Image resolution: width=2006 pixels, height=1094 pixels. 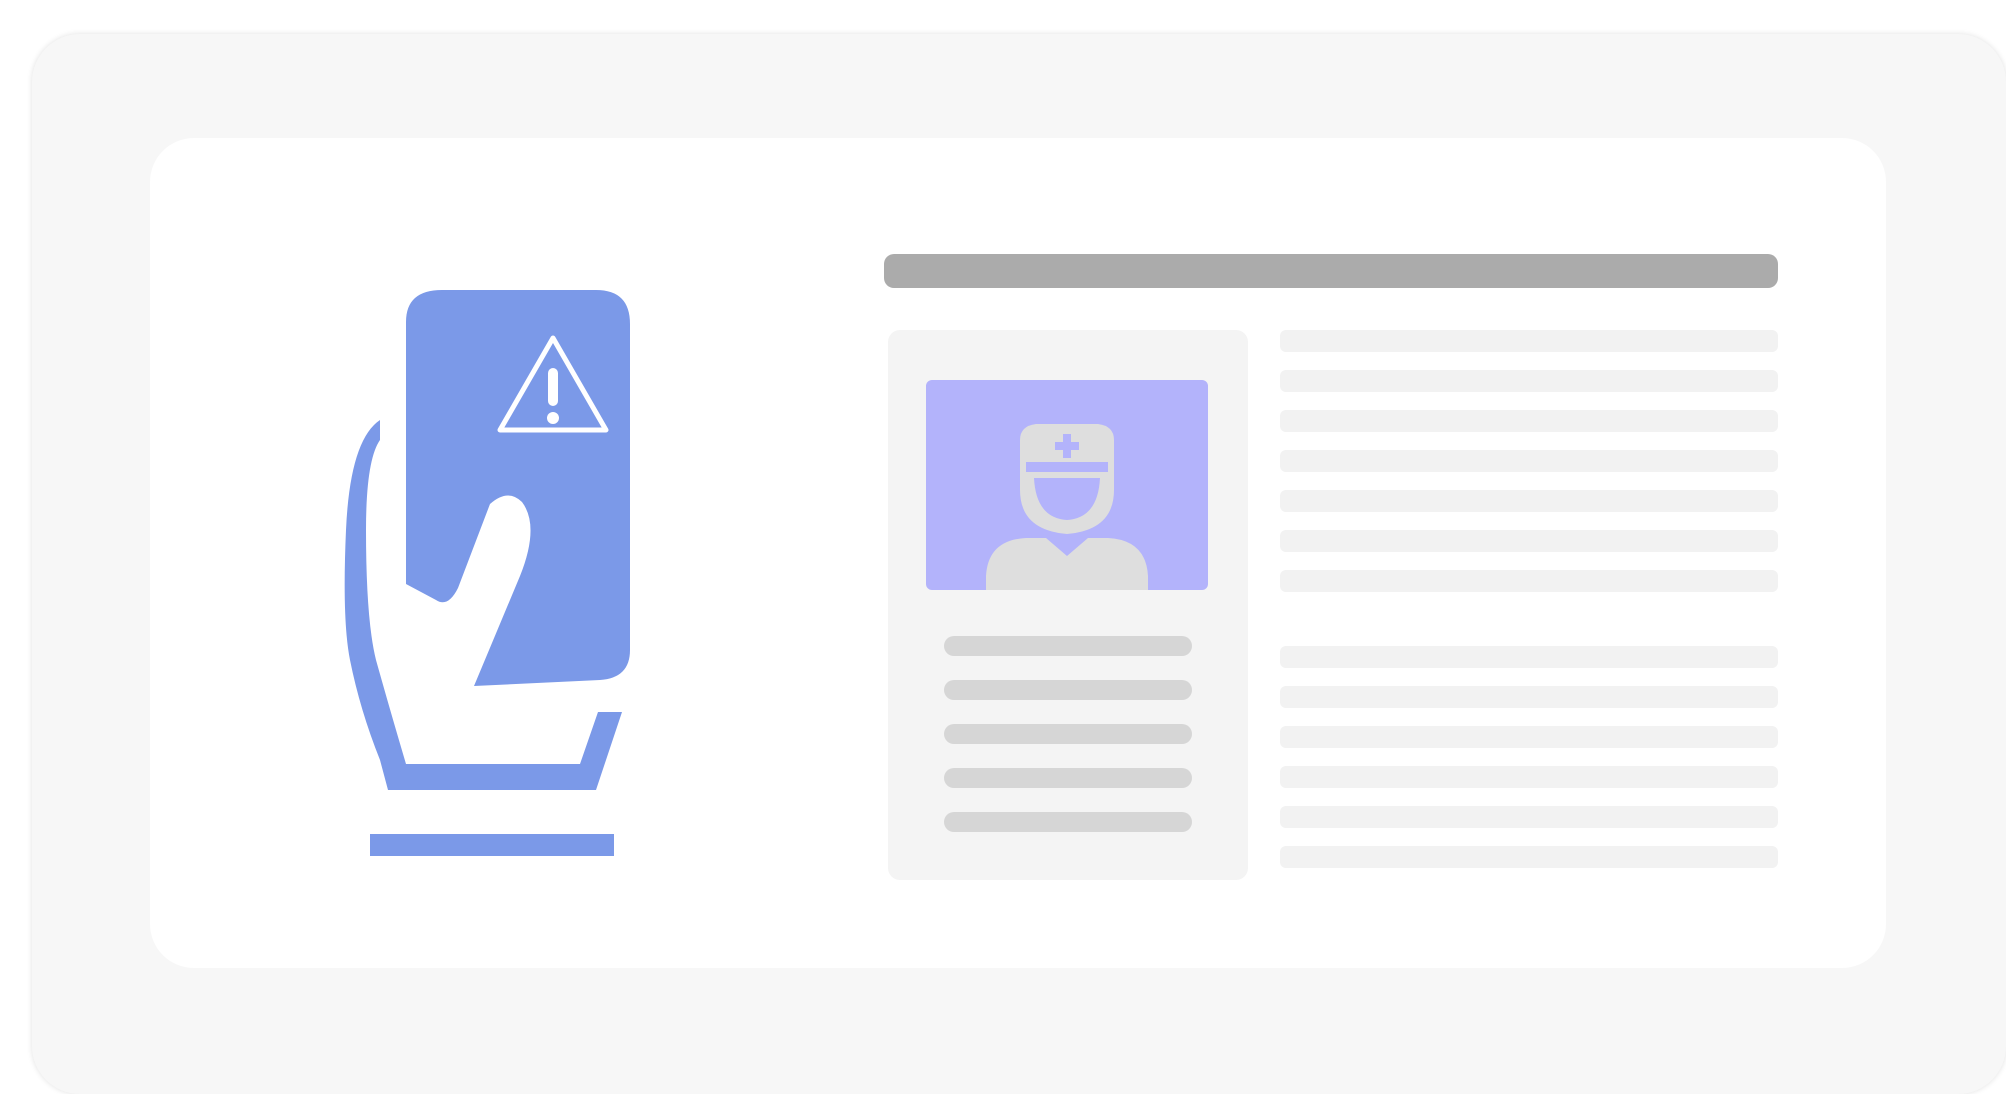 What do you see at coordinates (1067, 507) in the screenshot?
I see `doctor-avatar-icon` at bounding box center [1067, 507].